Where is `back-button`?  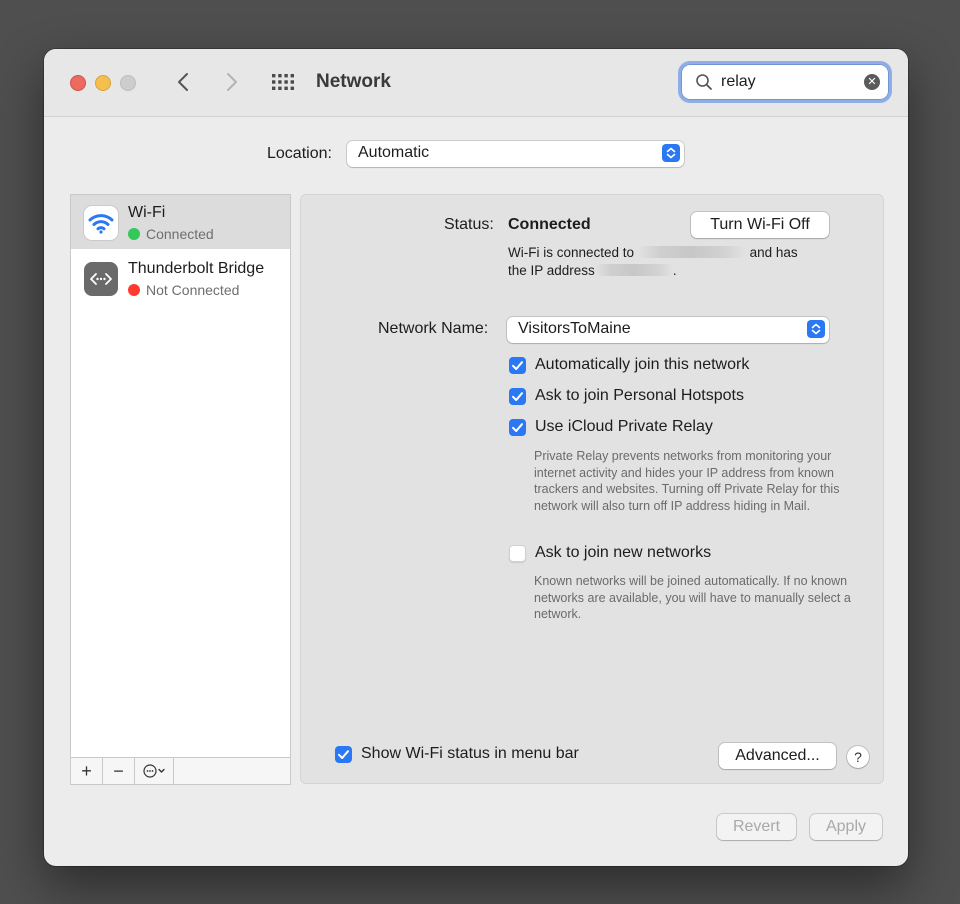 back-button is located at coordinates (184, 82).